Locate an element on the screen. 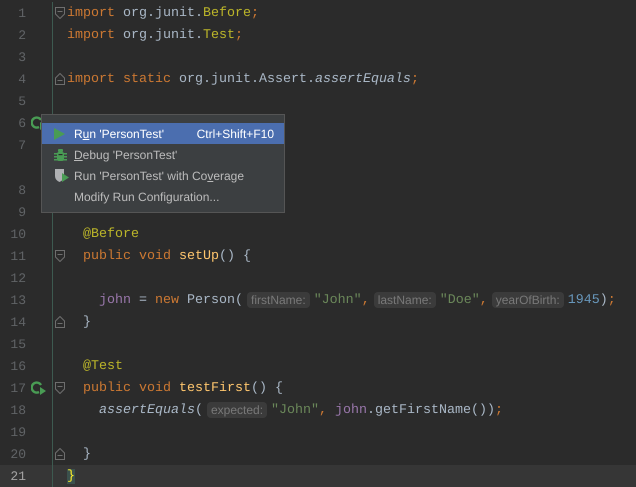 This screenshot has width=636, height=487. code-text: @Before is located at coordinates (110, 234).